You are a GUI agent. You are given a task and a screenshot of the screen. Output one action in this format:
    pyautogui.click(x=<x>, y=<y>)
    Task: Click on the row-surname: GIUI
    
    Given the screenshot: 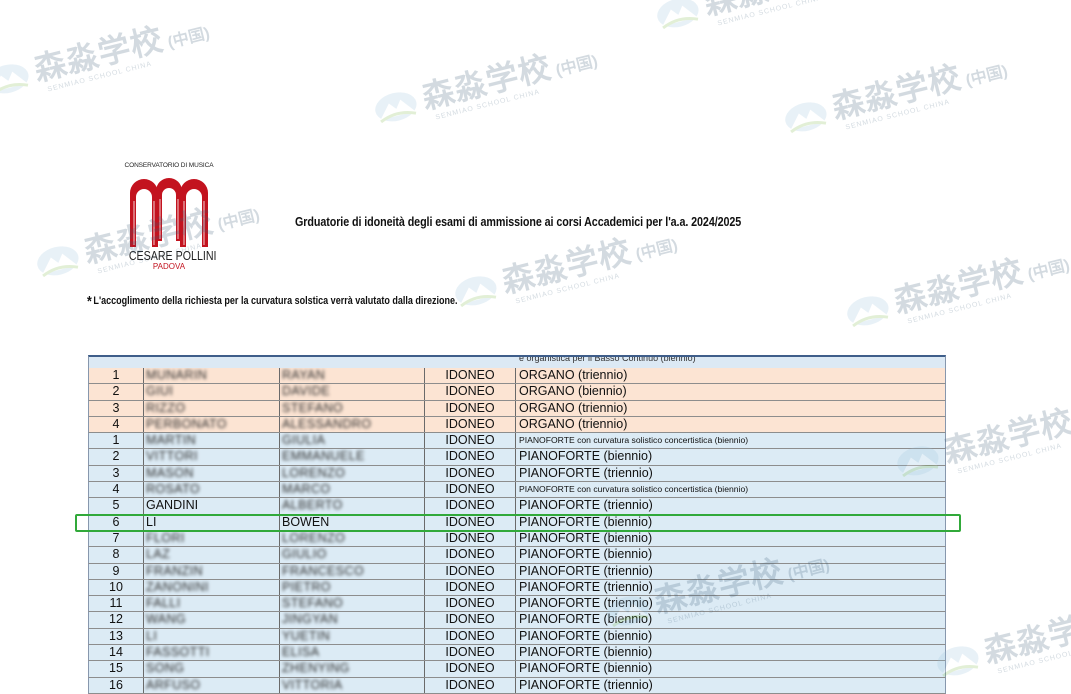 What is the action you would take?
    pyautogui.click(x=212, y=392)
    